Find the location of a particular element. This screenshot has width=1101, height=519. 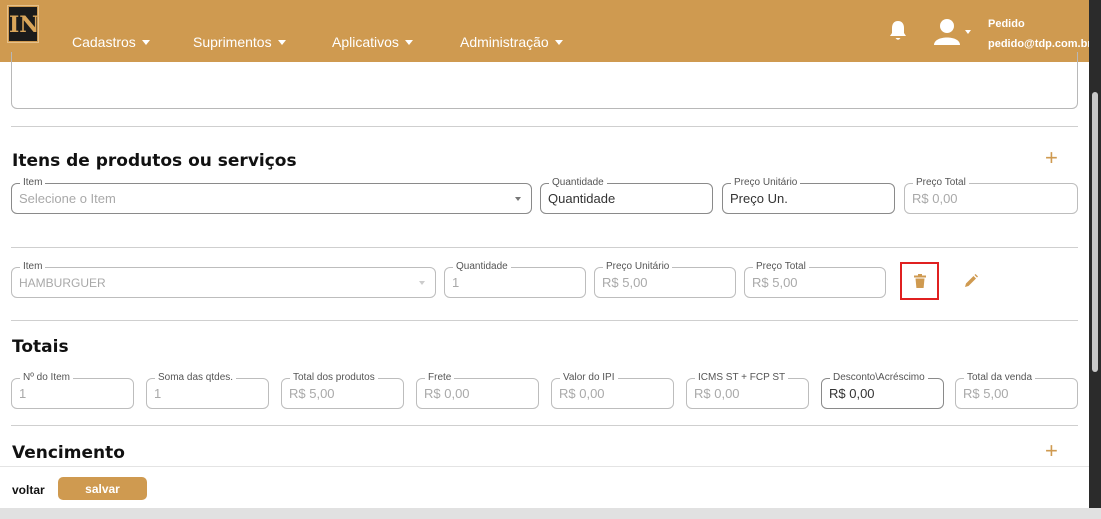

row-item-select: Item HAMBURGUER is located at coordinates (223, 279).